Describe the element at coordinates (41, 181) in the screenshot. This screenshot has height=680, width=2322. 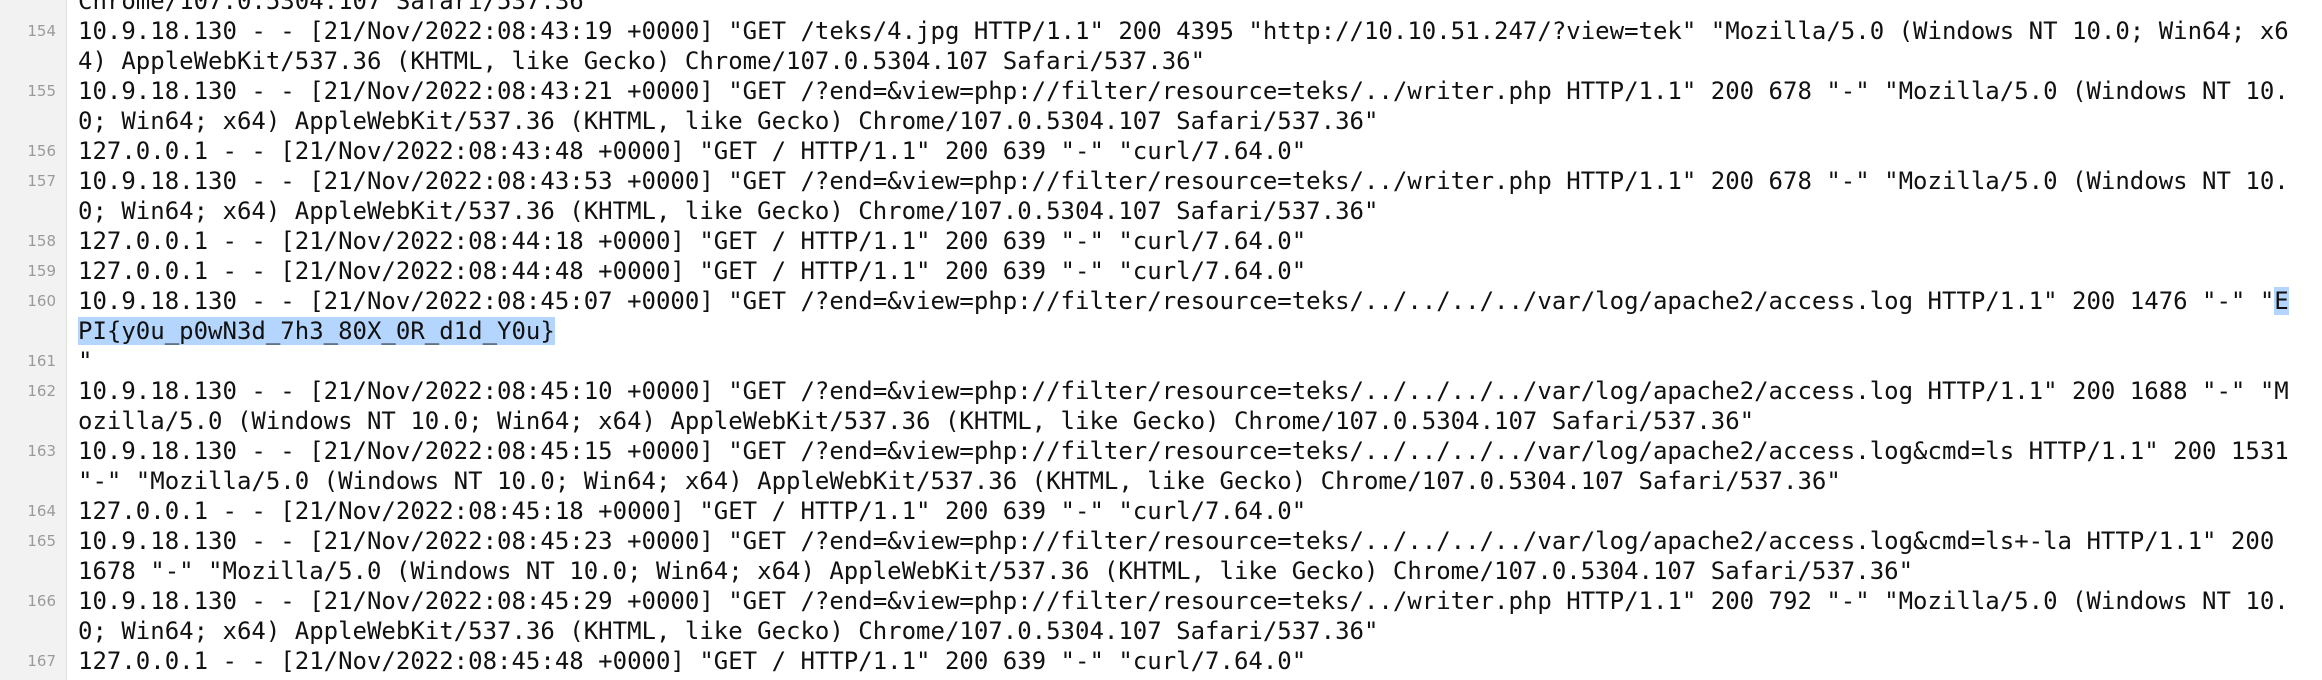
I see `line-number: 157` at that location.